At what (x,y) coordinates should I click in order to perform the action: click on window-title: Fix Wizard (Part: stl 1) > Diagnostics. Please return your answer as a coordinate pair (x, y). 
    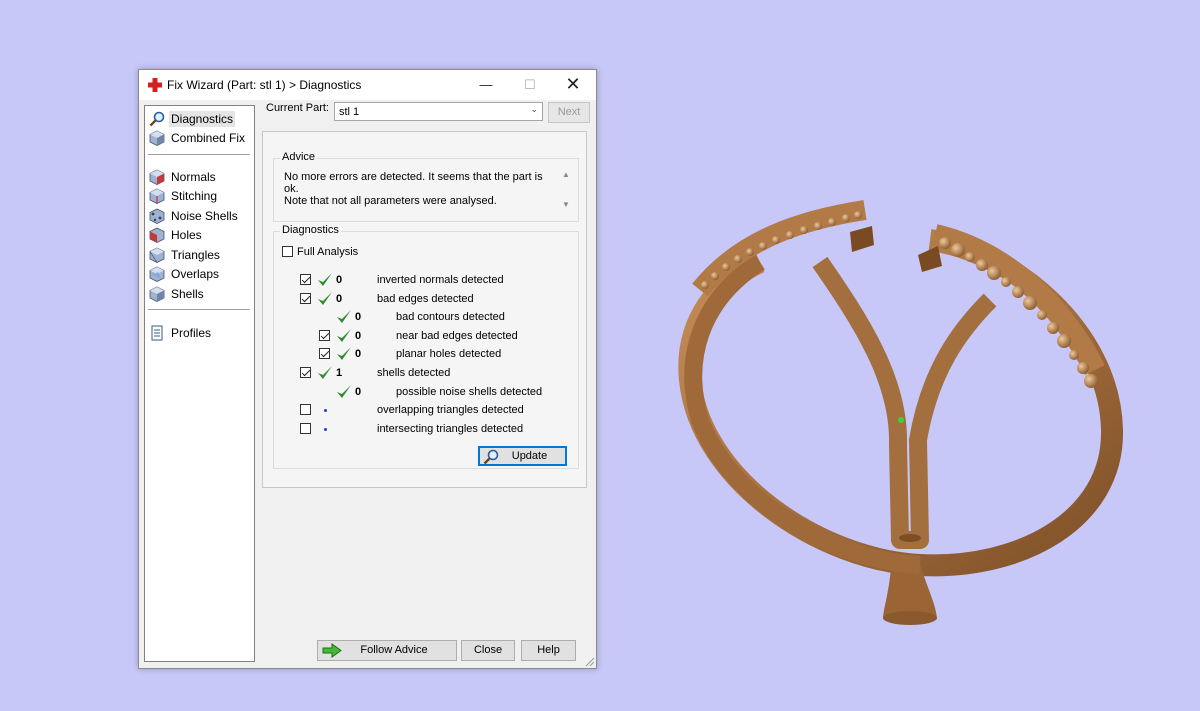
    Looking at the image, I should click on (264, 85).